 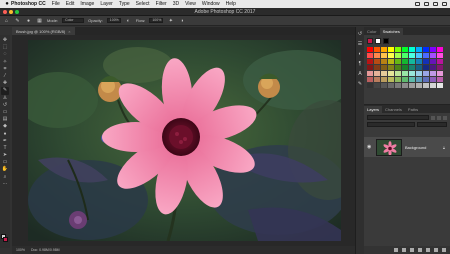 I want to click on minimize-window-icon, so click(x=11, y=12).